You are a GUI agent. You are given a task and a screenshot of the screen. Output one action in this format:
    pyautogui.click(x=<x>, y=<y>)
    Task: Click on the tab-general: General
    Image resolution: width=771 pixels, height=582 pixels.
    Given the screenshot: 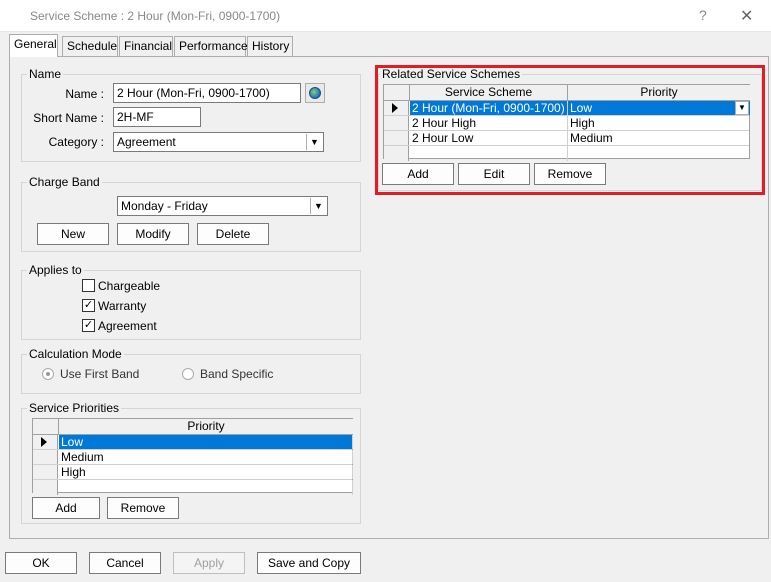 What is the action you would take?
    pyautogui.click(x=33, y=45)
    